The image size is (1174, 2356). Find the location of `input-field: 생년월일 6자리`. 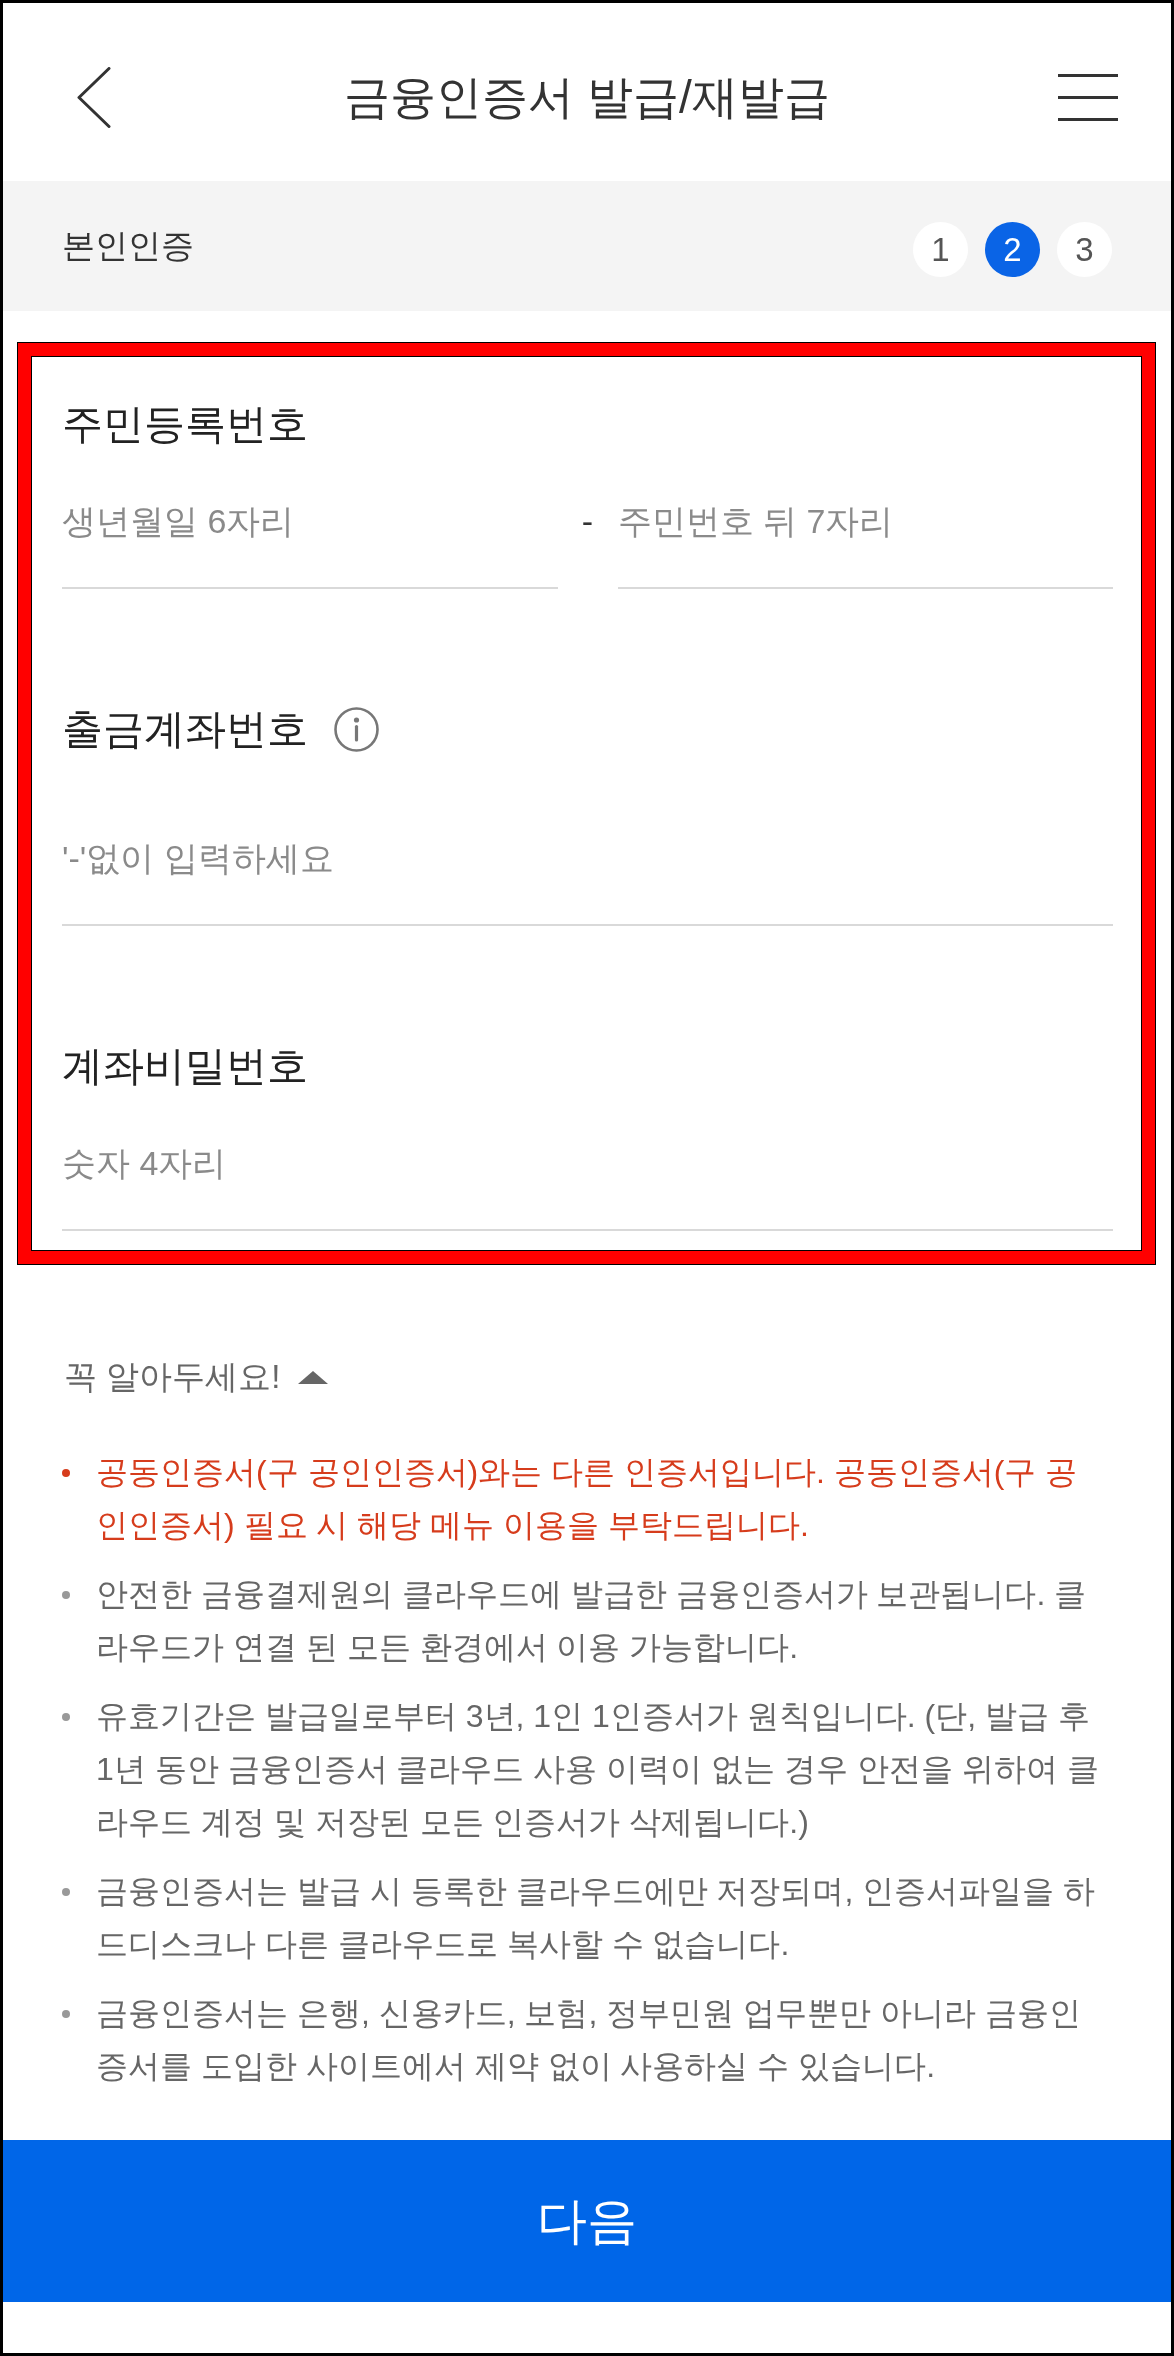

input-field: 생년월일 6자리 is located at coordinates (310, 538).